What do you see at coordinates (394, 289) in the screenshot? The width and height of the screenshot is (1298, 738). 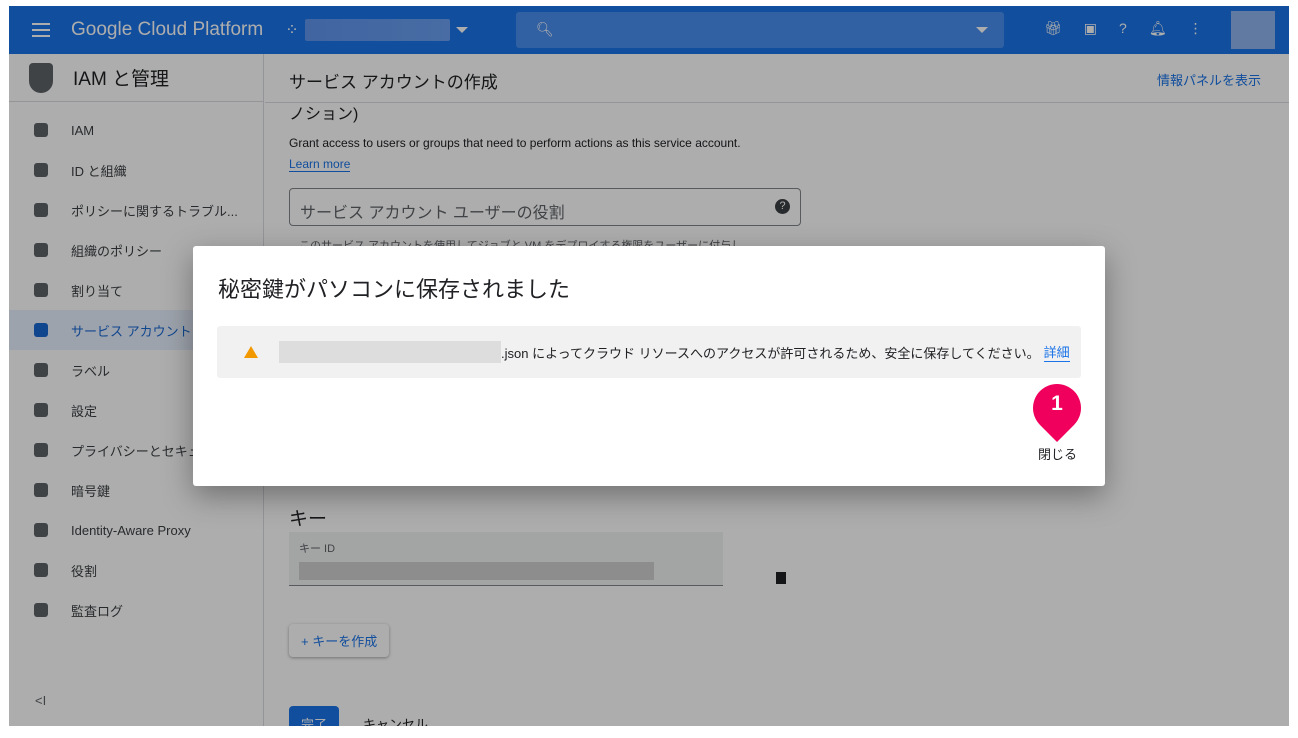 I see `dialog-title: 秘密鍵がパソコンに保存されました` at bounding box center [394, 289].